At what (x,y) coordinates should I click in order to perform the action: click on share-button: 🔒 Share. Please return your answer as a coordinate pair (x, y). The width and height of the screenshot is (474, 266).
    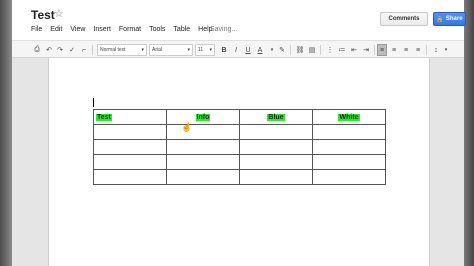
    Looking at the image, I should click on (449, 19).